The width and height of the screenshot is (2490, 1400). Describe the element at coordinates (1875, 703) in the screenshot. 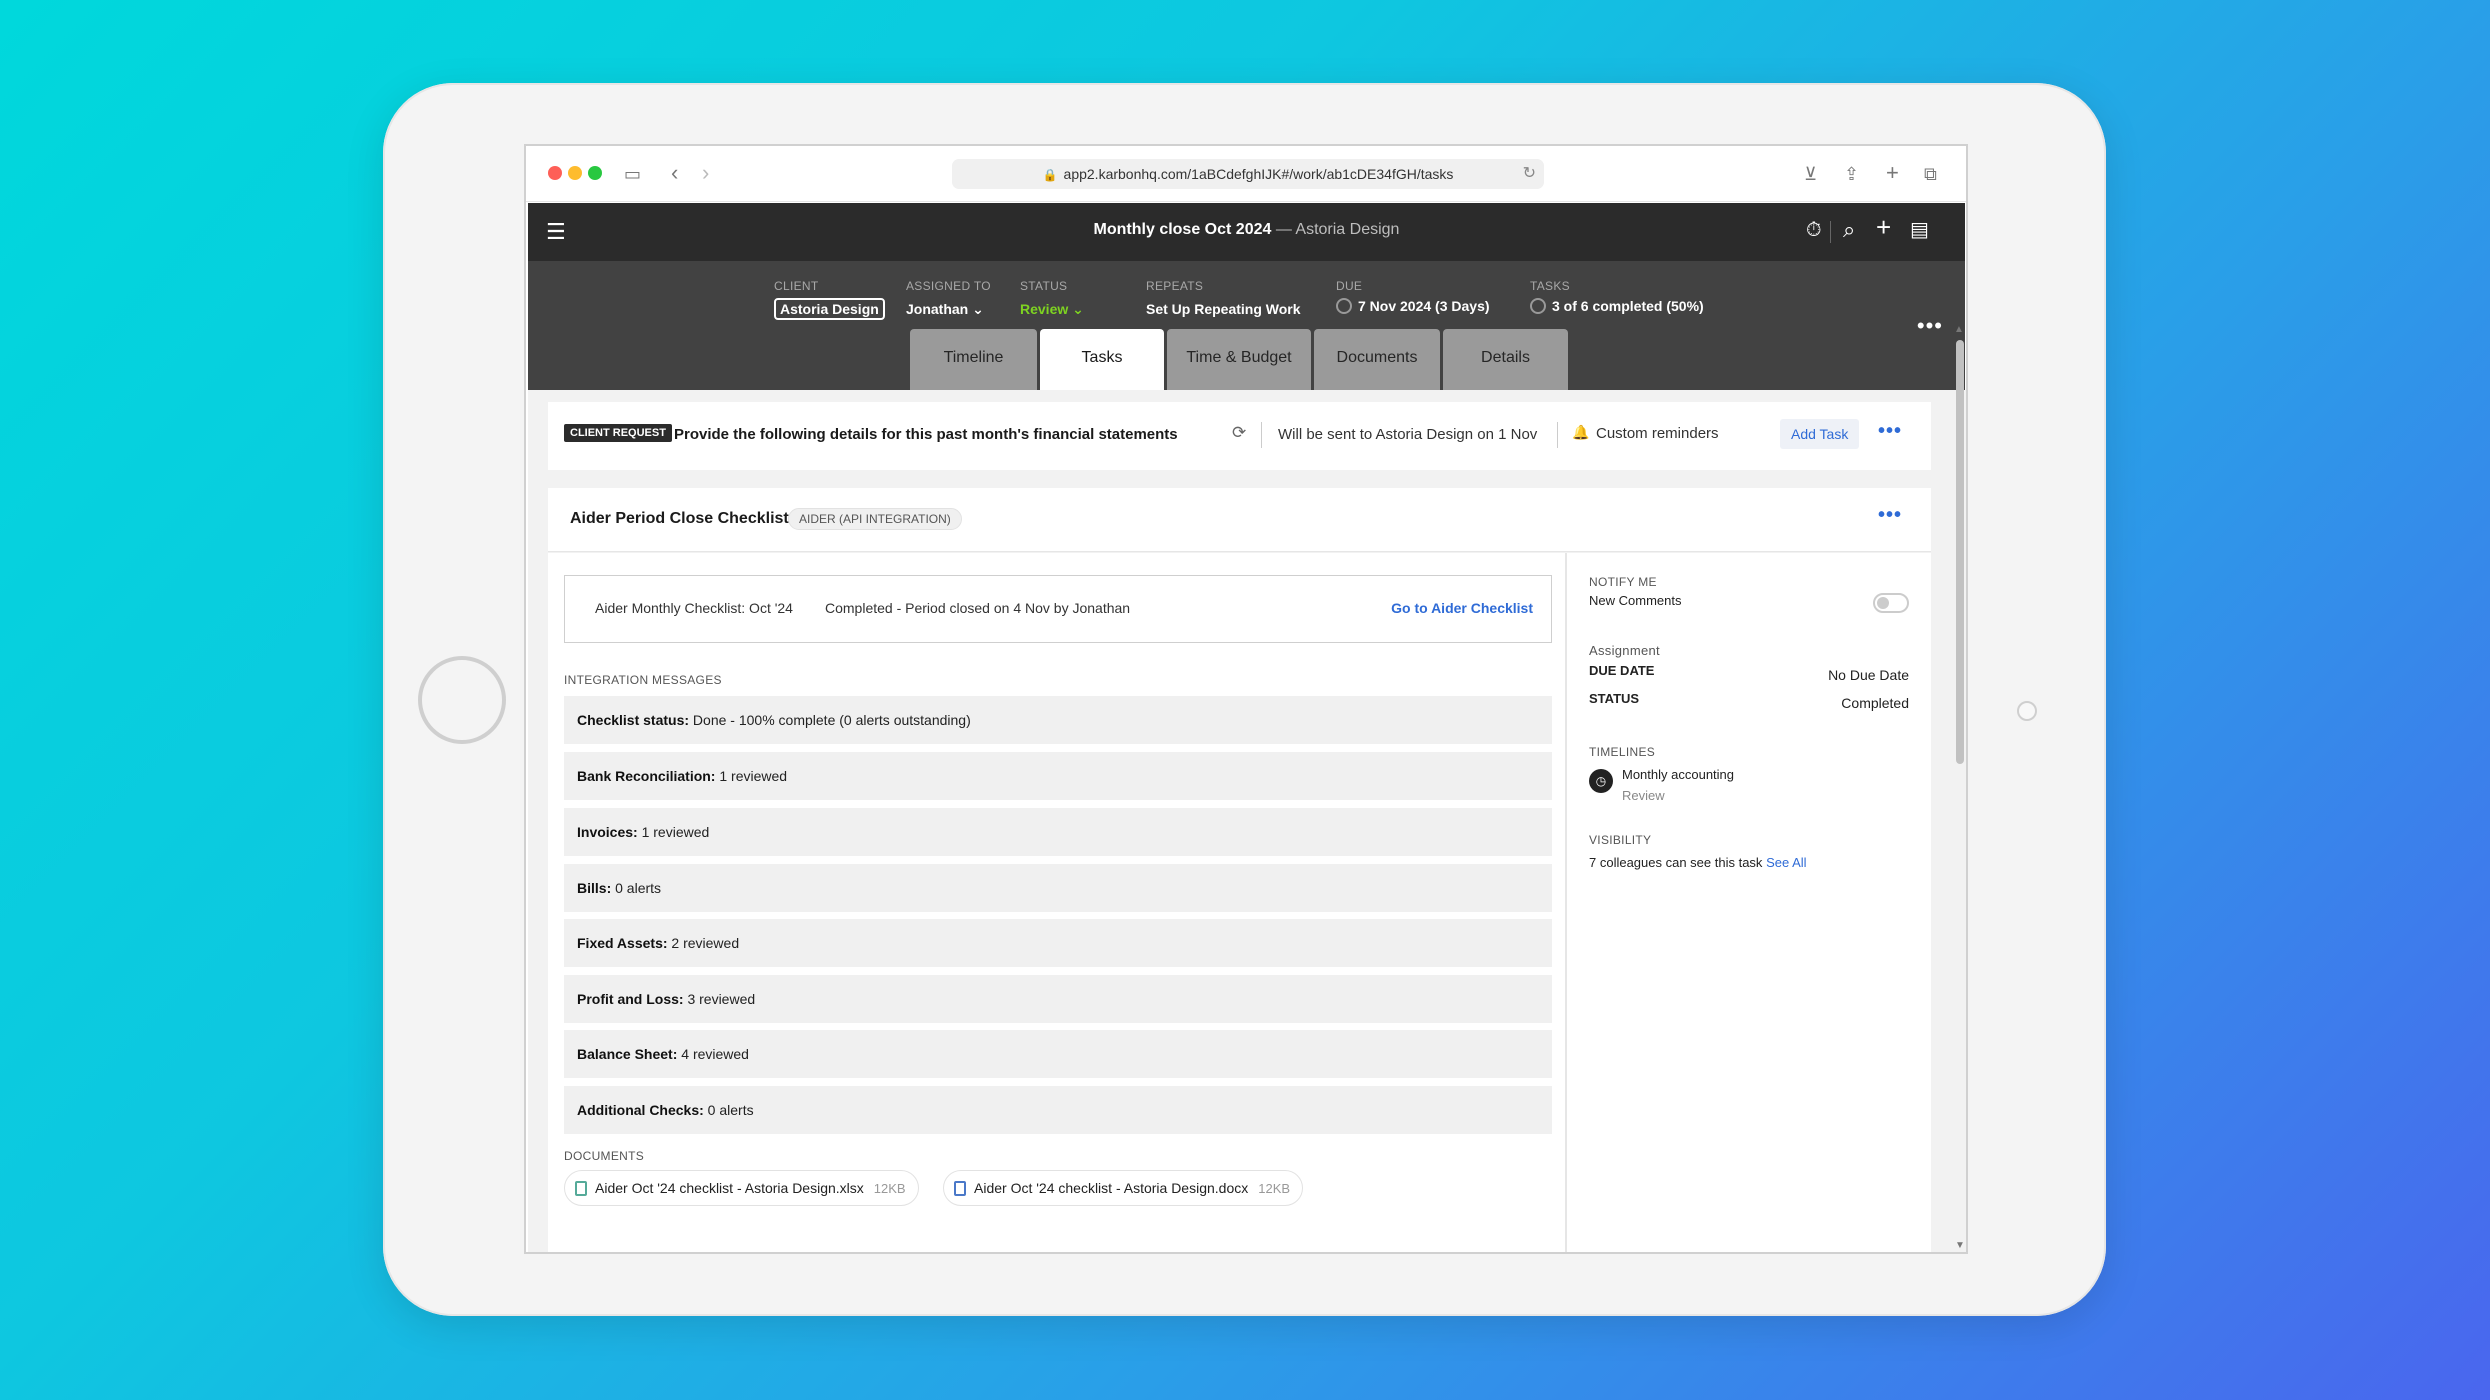

I see `status-value: Completed` at that location.